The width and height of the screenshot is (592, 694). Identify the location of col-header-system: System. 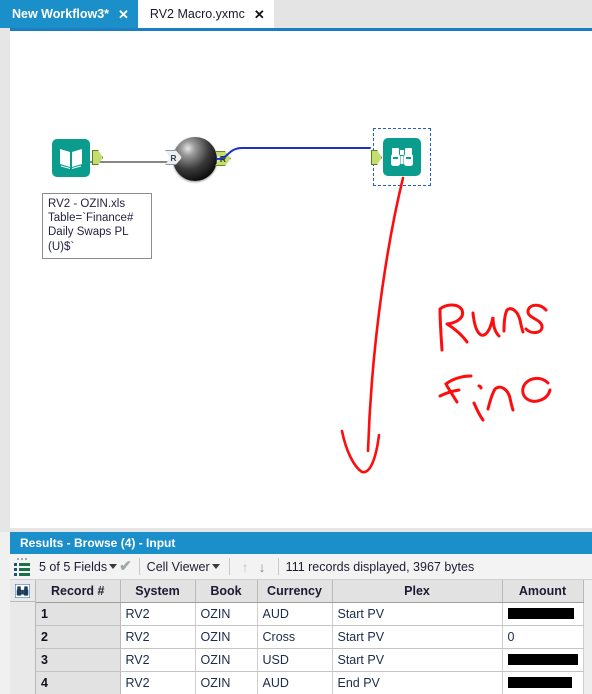
(158, 591).